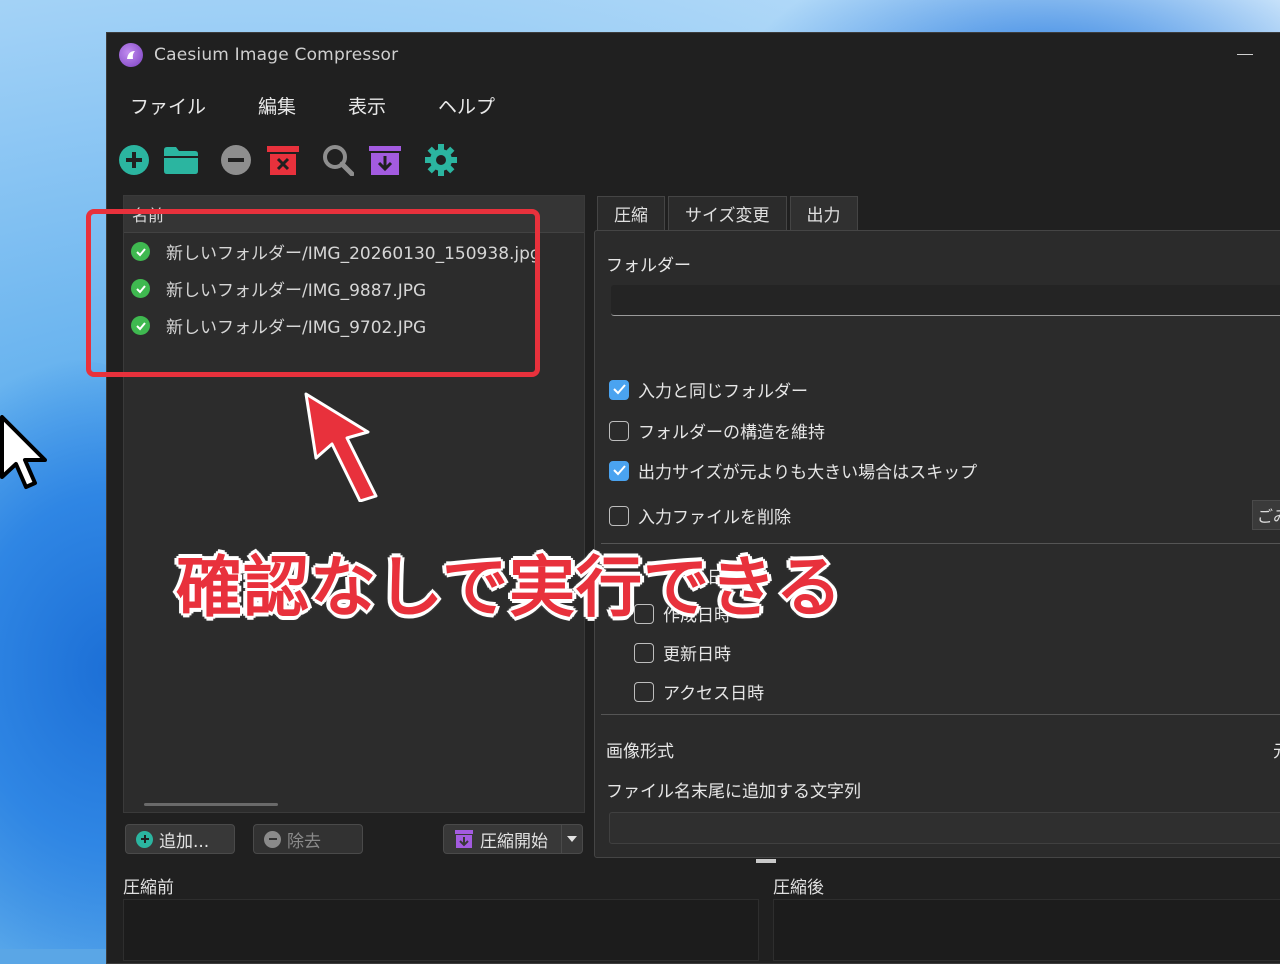  What do you see at coordinates (823, 213) in the screenshot?
I see `tab-output: 出力` at bounding box center [823, 213].